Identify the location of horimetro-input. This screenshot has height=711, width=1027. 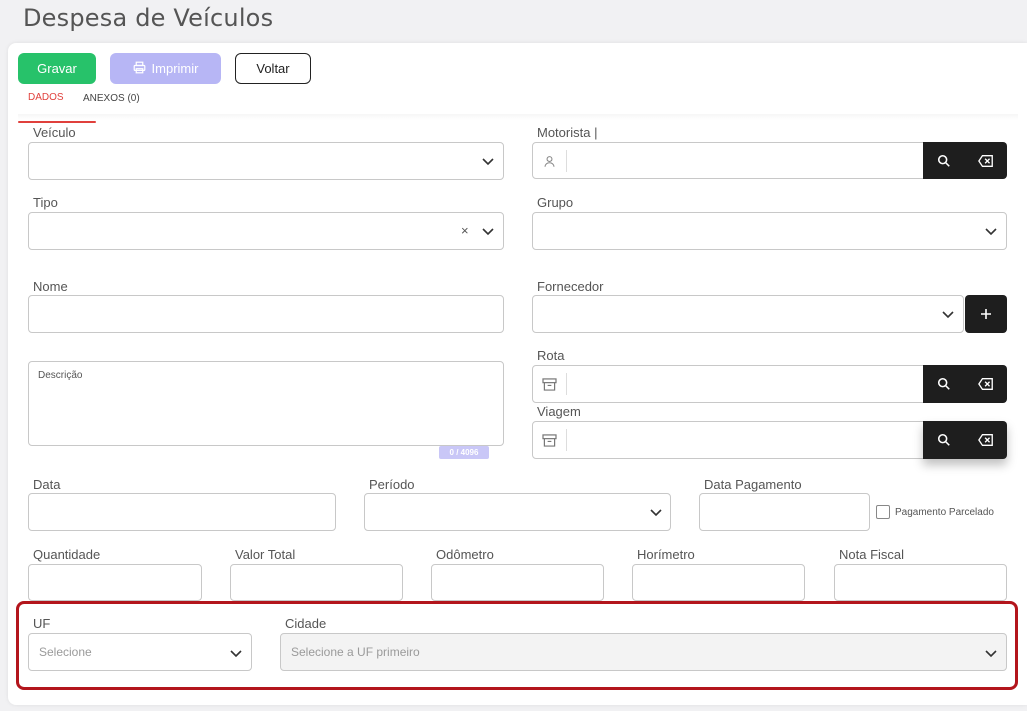
(718, 582).